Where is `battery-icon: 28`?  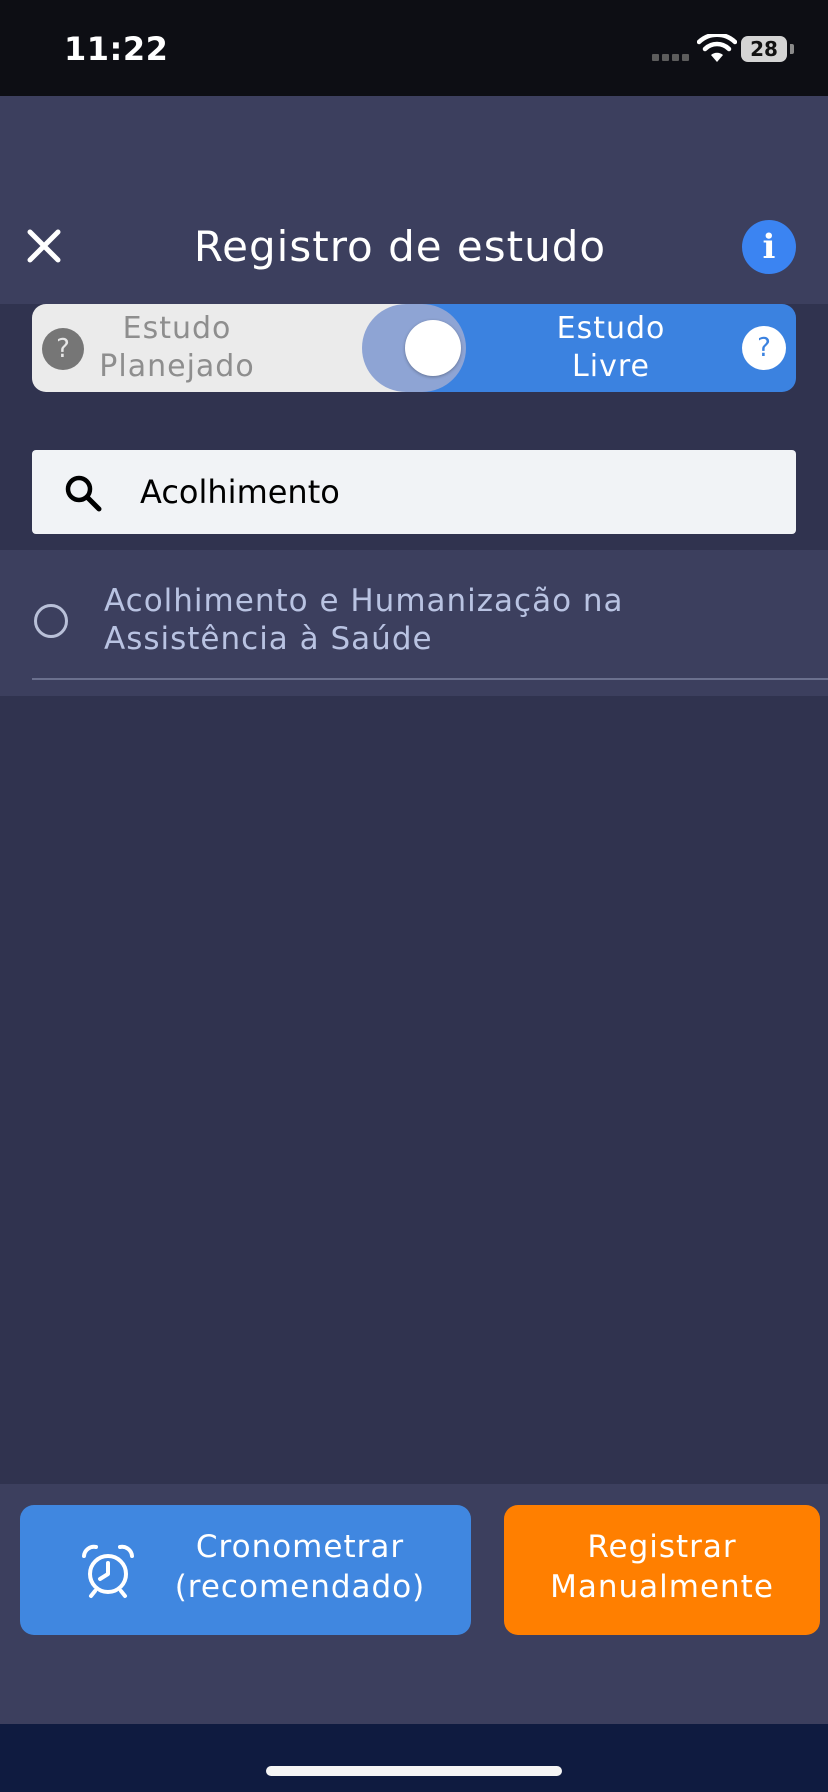
battery-icon: 28 is located at coordinates (764, 49).